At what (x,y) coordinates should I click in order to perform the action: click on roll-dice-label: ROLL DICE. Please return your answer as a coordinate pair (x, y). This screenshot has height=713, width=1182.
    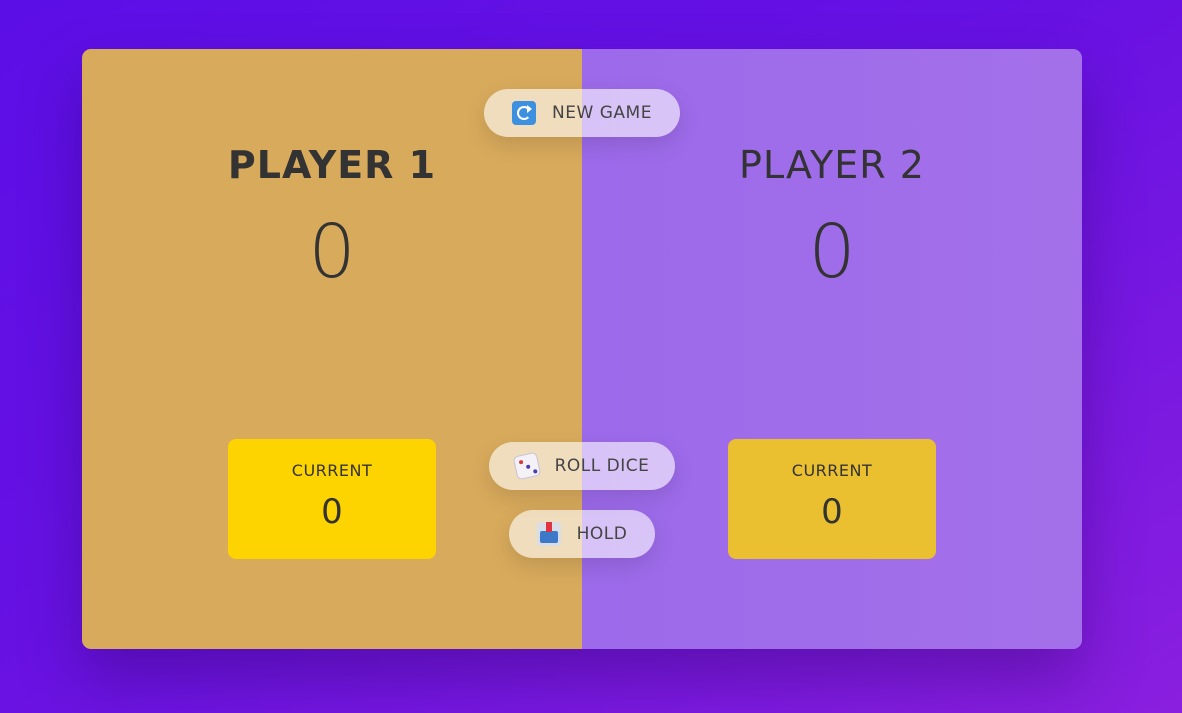
    Looking at the image, I should click on (602, 466).